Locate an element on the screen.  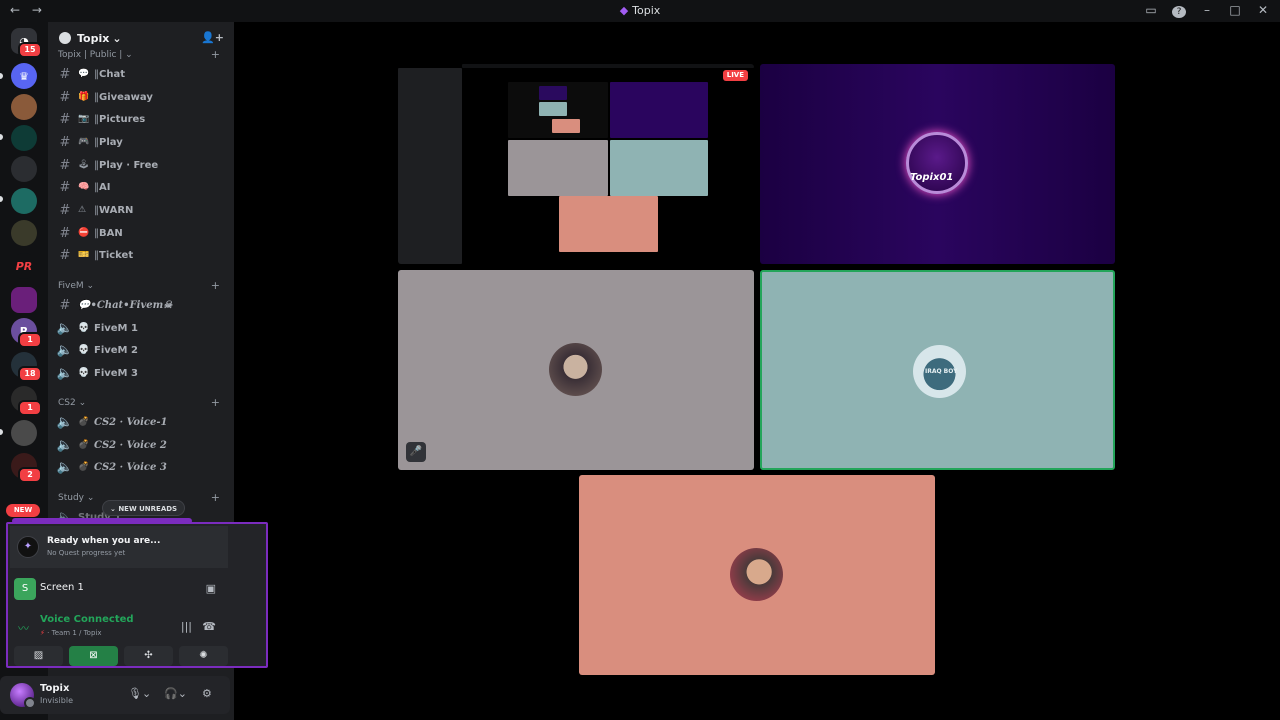
channel-label: Ticket is located at coordinates (116, 255).